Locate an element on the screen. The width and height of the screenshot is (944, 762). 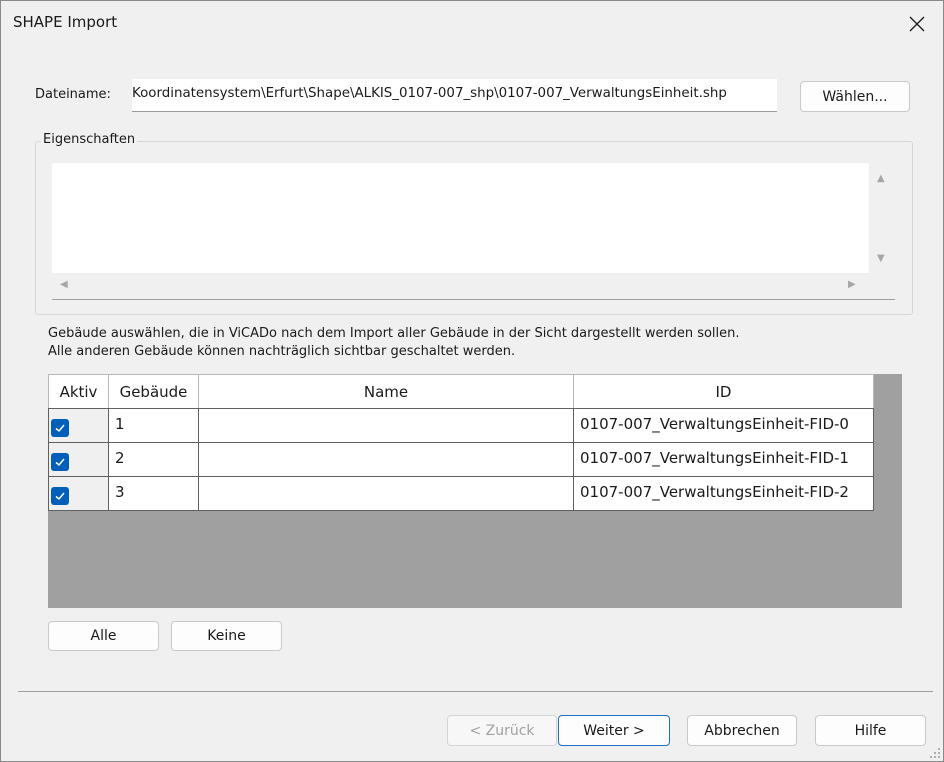
help-button: Hilfe is located at coordinates (870, 730).